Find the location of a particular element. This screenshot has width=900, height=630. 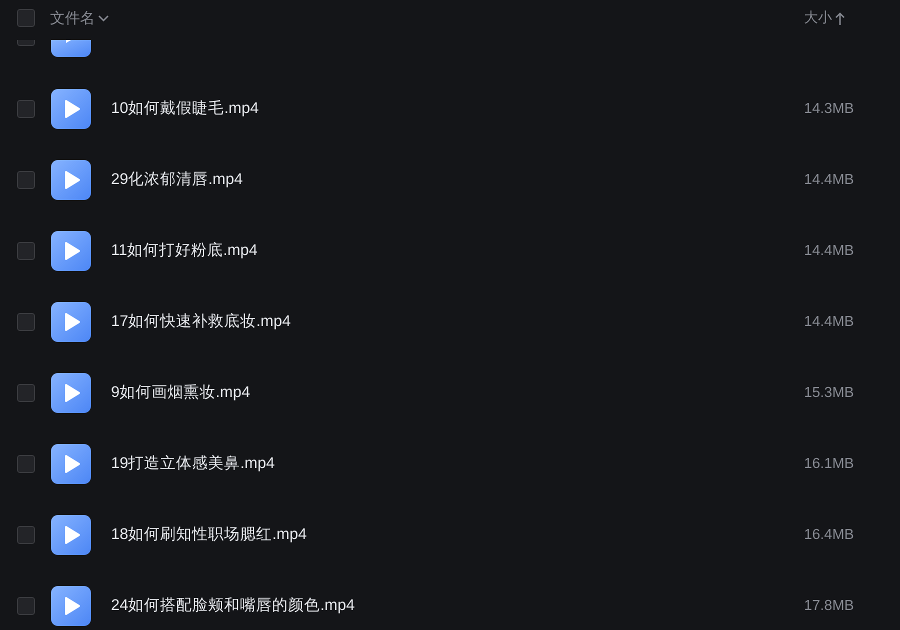

file-name: 24如何搭配脸颊和嘴唇的颜色.mp4 is located at coordinates (233, 605).